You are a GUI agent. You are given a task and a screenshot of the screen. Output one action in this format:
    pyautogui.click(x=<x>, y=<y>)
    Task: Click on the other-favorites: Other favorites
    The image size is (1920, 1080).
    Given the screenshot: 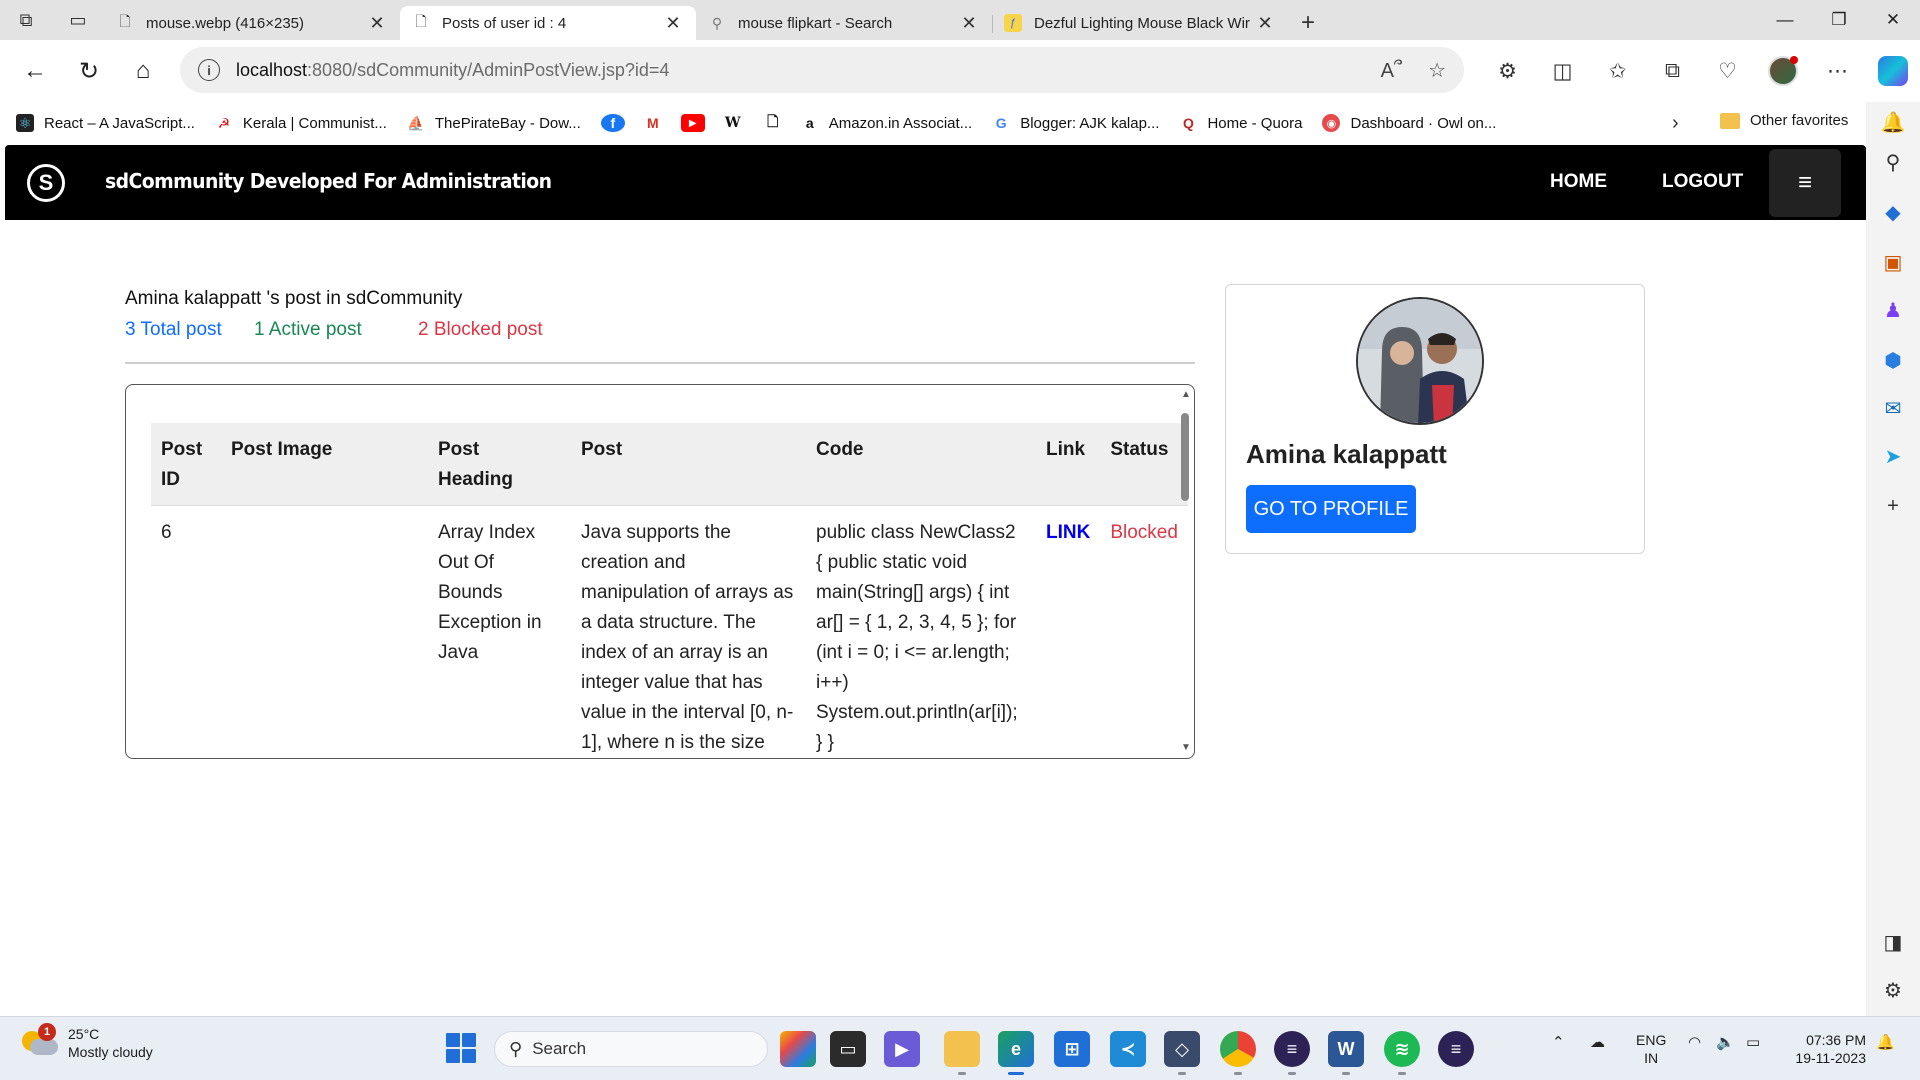 What is the action you would take?
    pyautogui.click(x=1784, y=120)
    